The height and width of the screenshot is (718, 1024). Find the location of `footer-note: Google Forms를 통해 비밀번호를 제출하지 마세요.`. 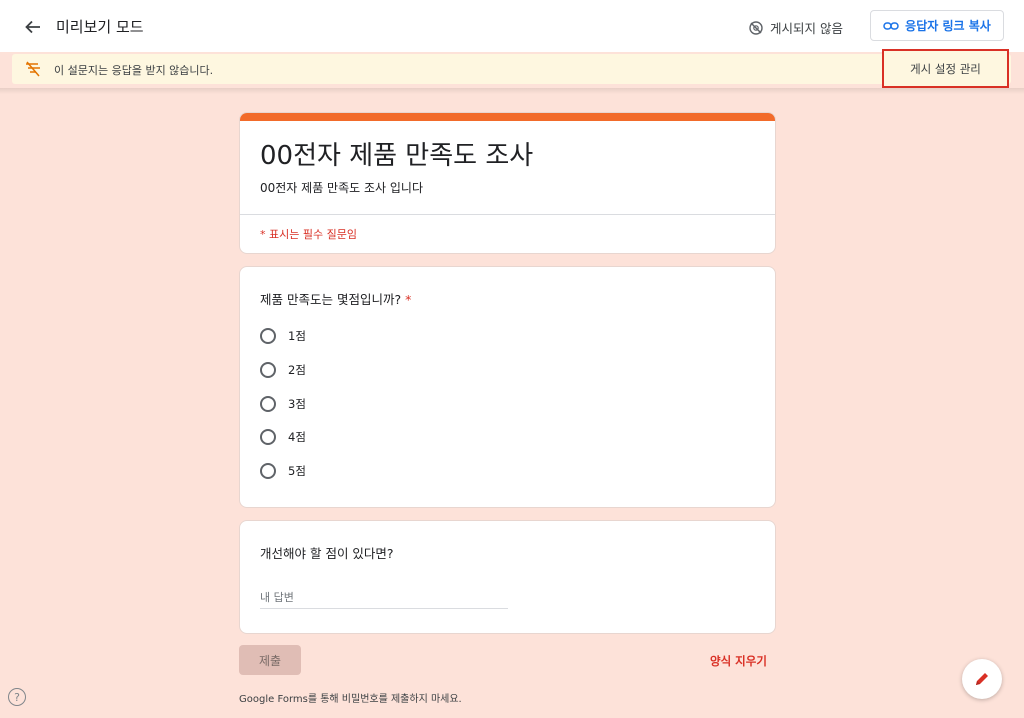

footer-note: Google Forms를 통해 비밀번호를 제출하지 마세요. is located at coordinates (350, 699).